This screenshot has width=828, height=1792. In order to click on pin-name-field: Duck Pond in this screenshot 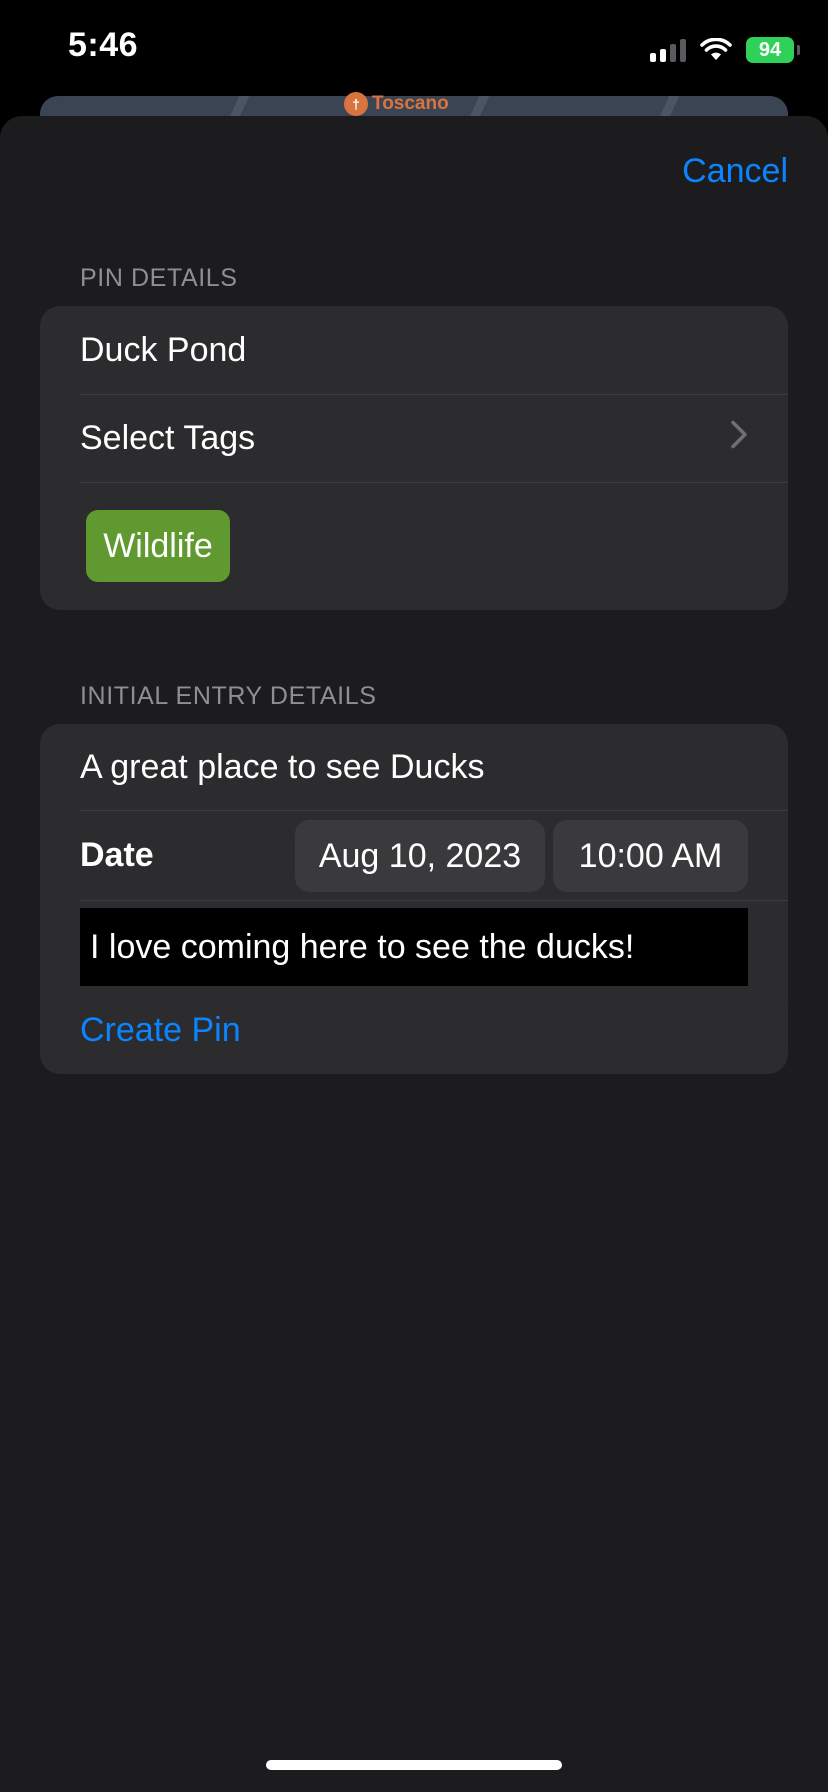, I will do `click(414, 350)`.